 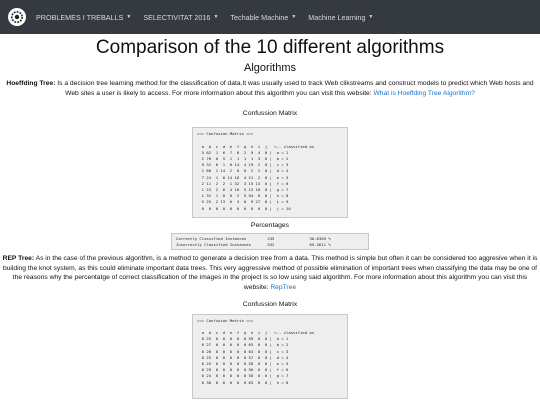 I want to click on reptree-name: REP Tree:, so click(x=18, y=259).